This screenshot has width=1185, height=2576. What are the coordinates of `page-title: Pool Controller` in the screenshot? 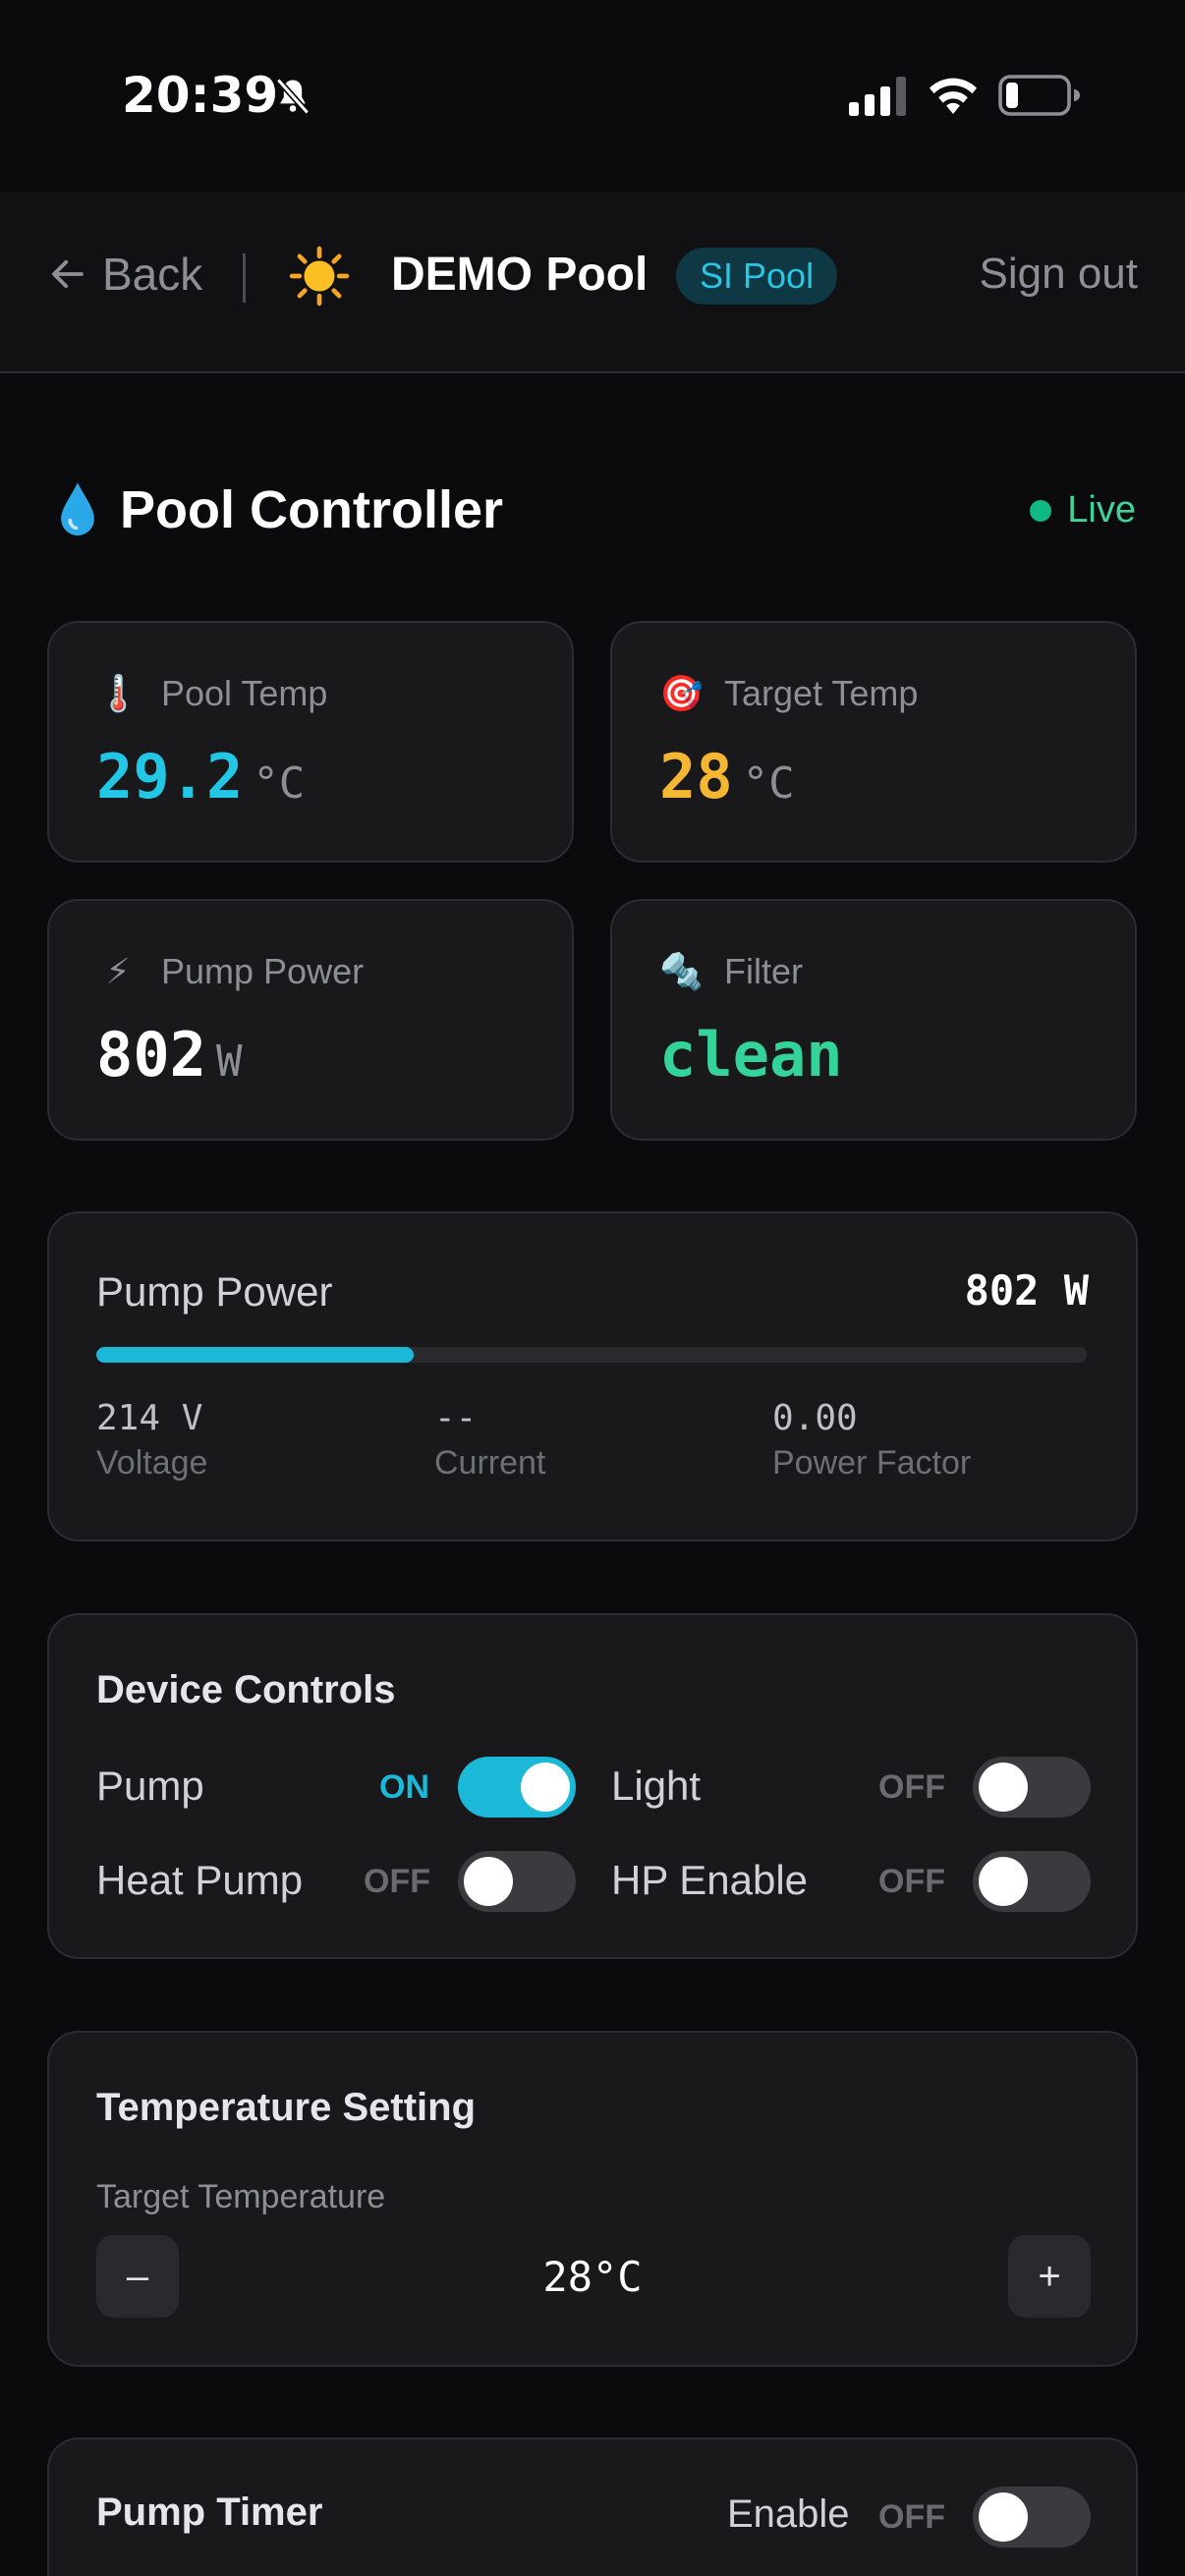 It's located at (279, 509).